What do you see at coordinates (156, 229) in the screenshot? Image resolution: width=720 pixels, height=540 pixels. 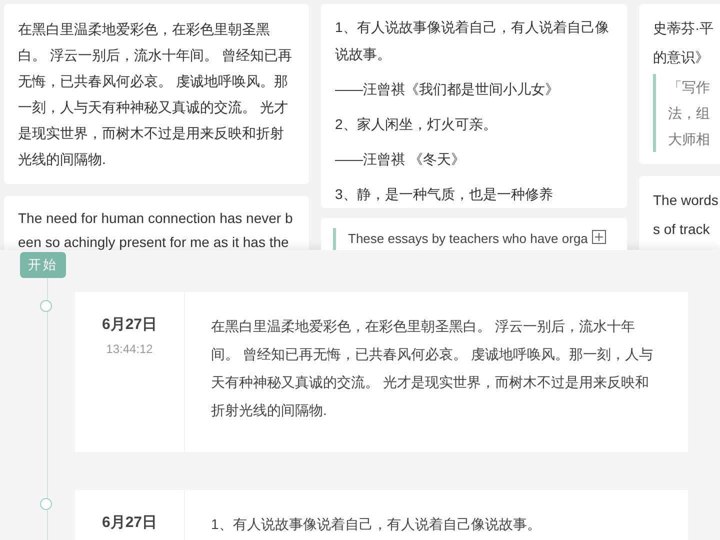 I see `card-text: The need for human connection has never been so achingly present for me as it has the` at bounding box center [156, 229].